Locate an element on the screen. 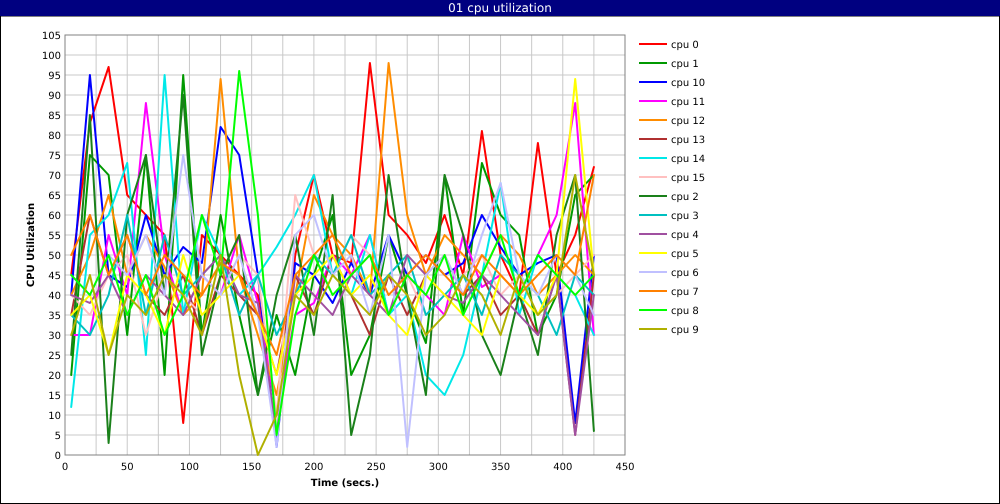  legend-label: cpu 8 is located at coordinates (685, 311).